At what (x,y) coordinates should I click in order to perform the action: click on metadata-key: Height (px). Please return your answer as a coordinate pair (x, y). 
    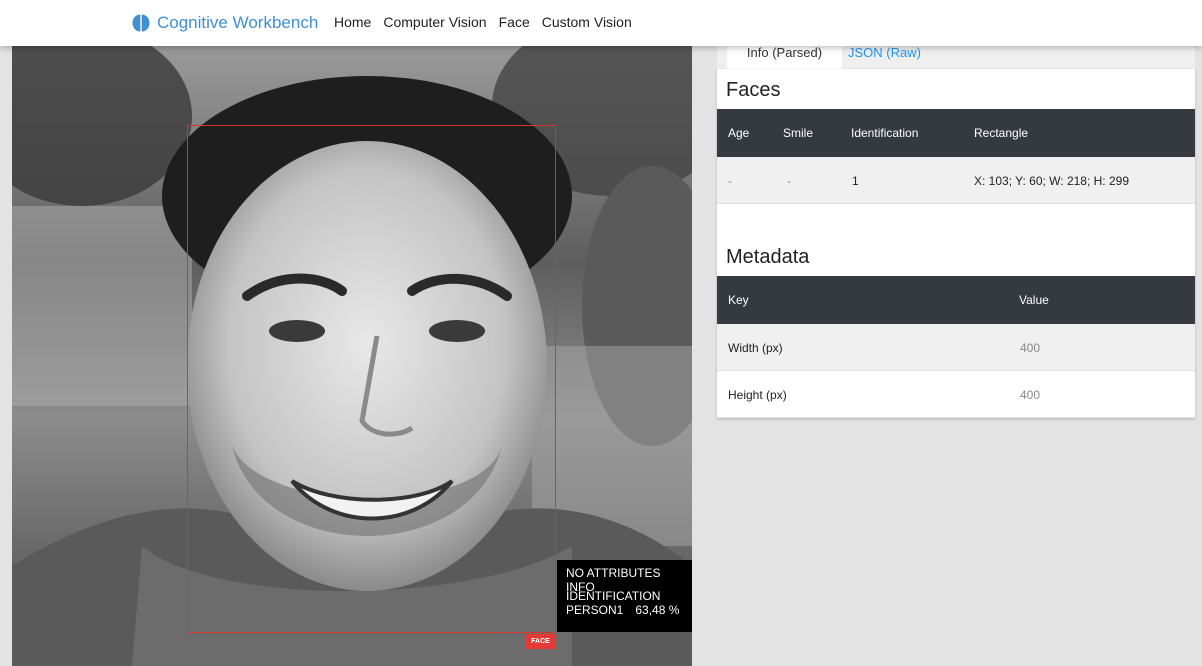
    Looking at the image, I should click on (757, 395).